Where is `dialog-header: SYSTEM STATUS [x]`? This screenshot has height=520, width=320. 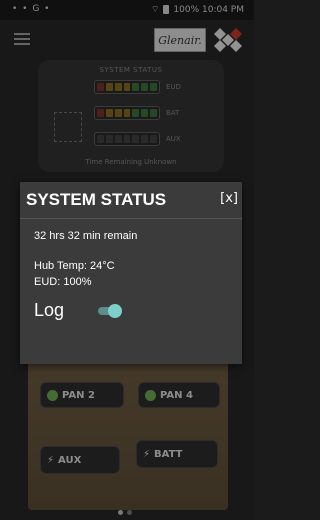 dialog-header: SYSTEM STATUS [x] is located at coordinates (131, 200).